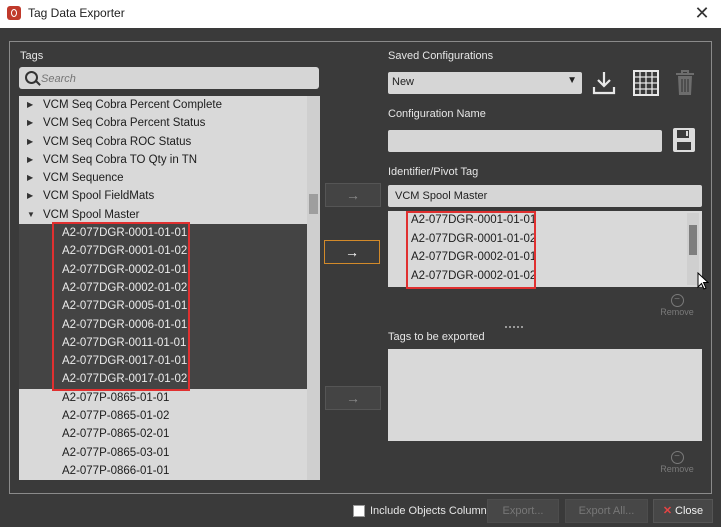 This screenshot has height=527, width=721. What do you see at coordinates (403, 82) in the screenshot?
I see `saved-configuration-value: New` at bounding box center [403, 82].